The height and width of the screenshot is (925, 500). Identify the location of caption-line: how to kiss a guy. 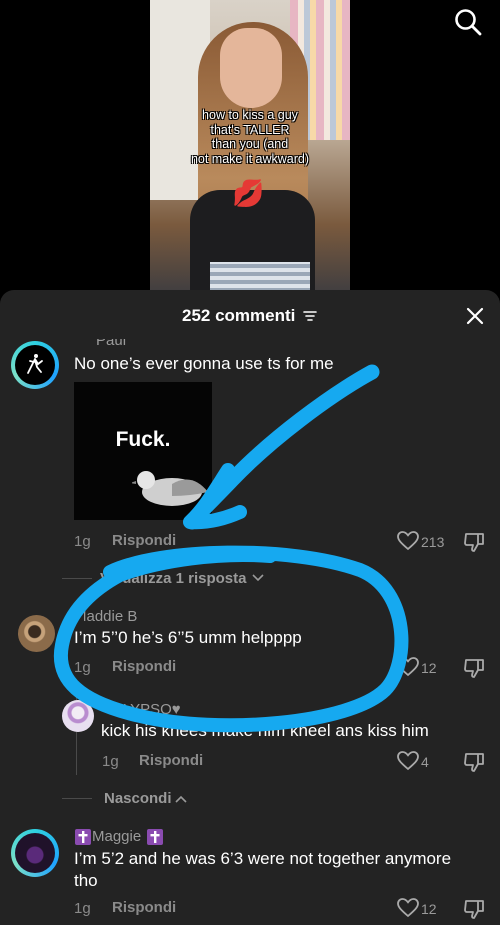
(250, 115).